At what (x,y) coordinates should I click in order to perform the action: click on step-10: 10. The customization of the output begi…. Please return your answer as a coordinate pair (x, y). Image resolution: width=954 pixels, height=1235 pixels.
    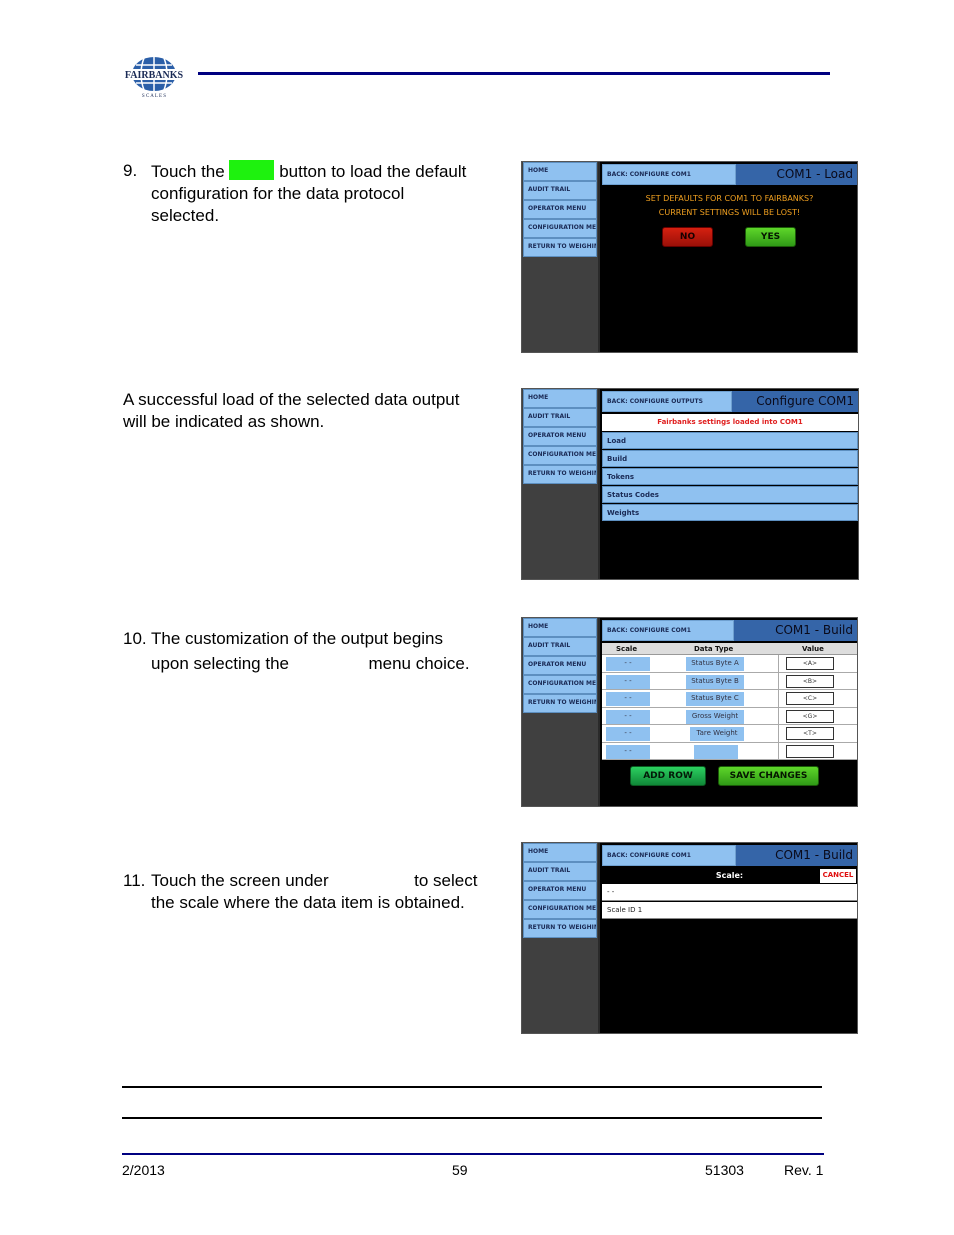
    Looking at the image, I should click on (313, 651).